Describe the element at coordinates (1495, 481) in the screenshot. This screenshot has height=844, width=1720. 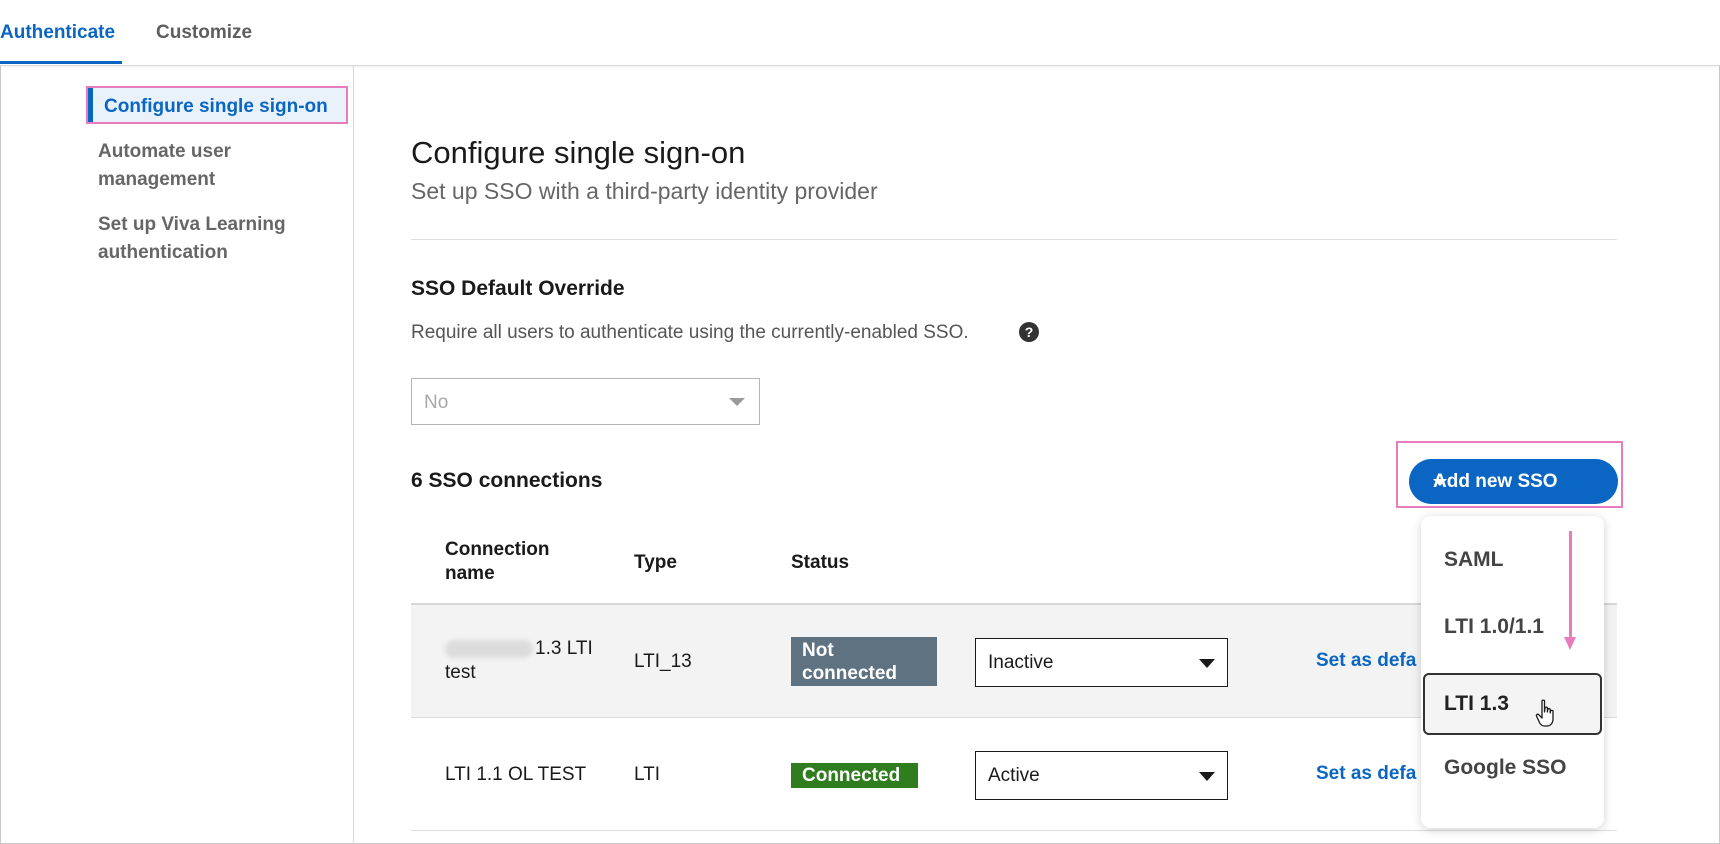
I see `add-new-sso-label: Add new SSO` at that location.